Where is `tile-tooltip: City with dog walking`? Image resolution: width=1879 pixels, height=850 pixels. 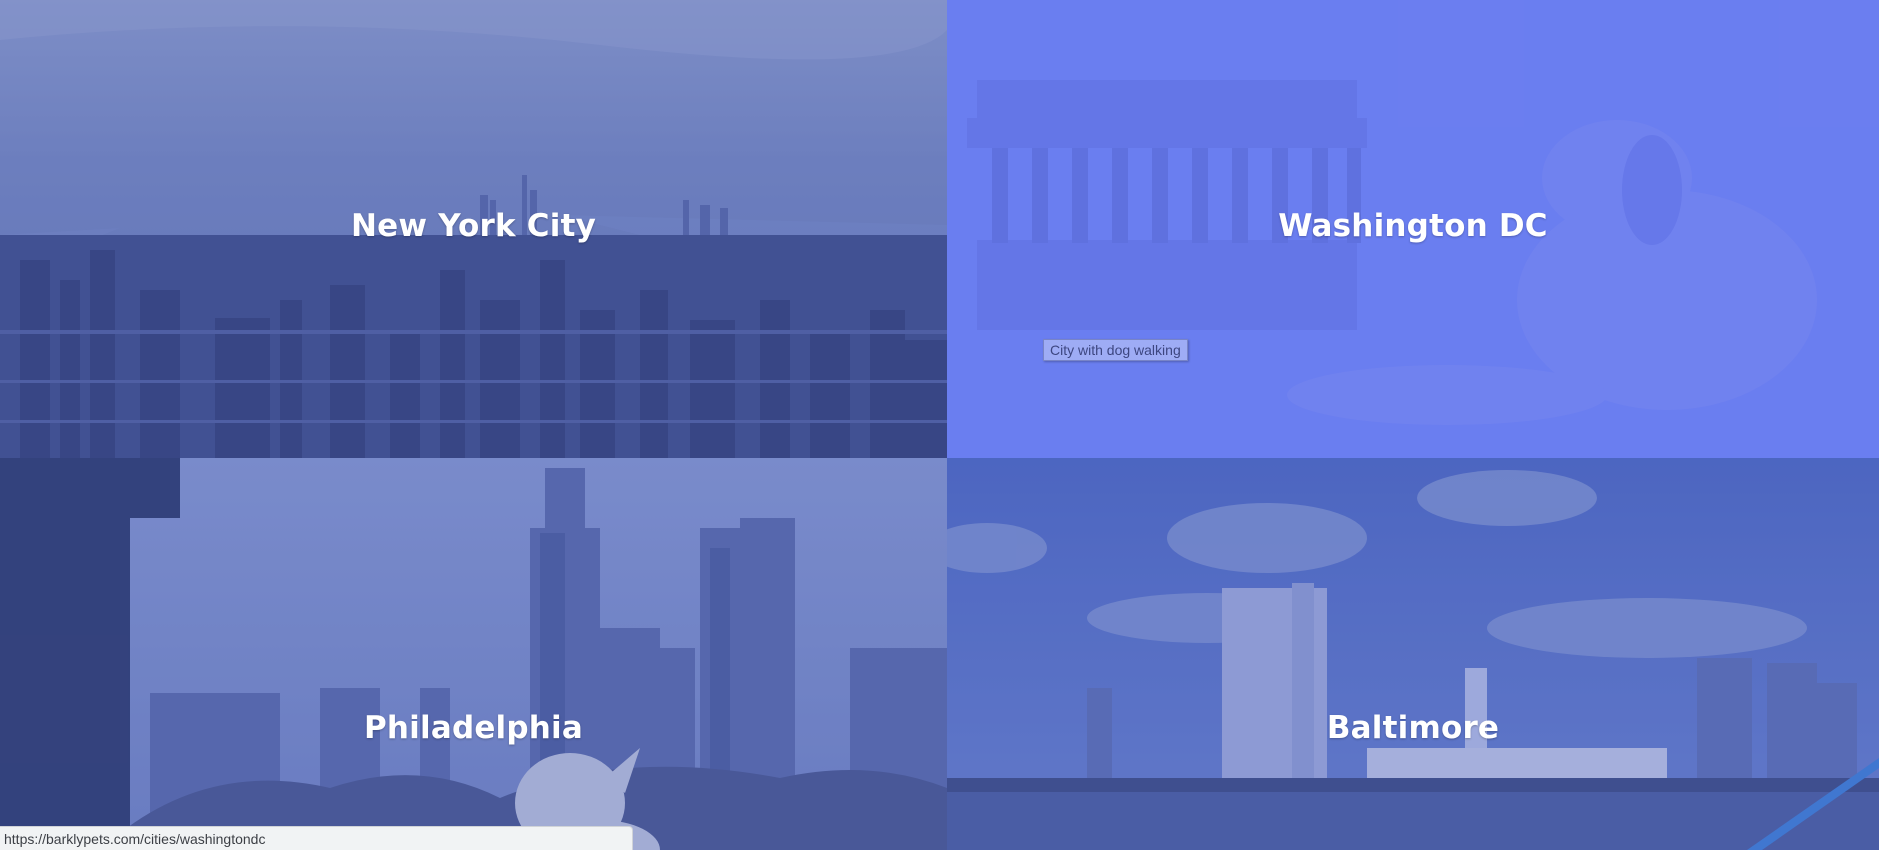 tile-tooltip: City with dog walking is located at coordinates (1115, 350).